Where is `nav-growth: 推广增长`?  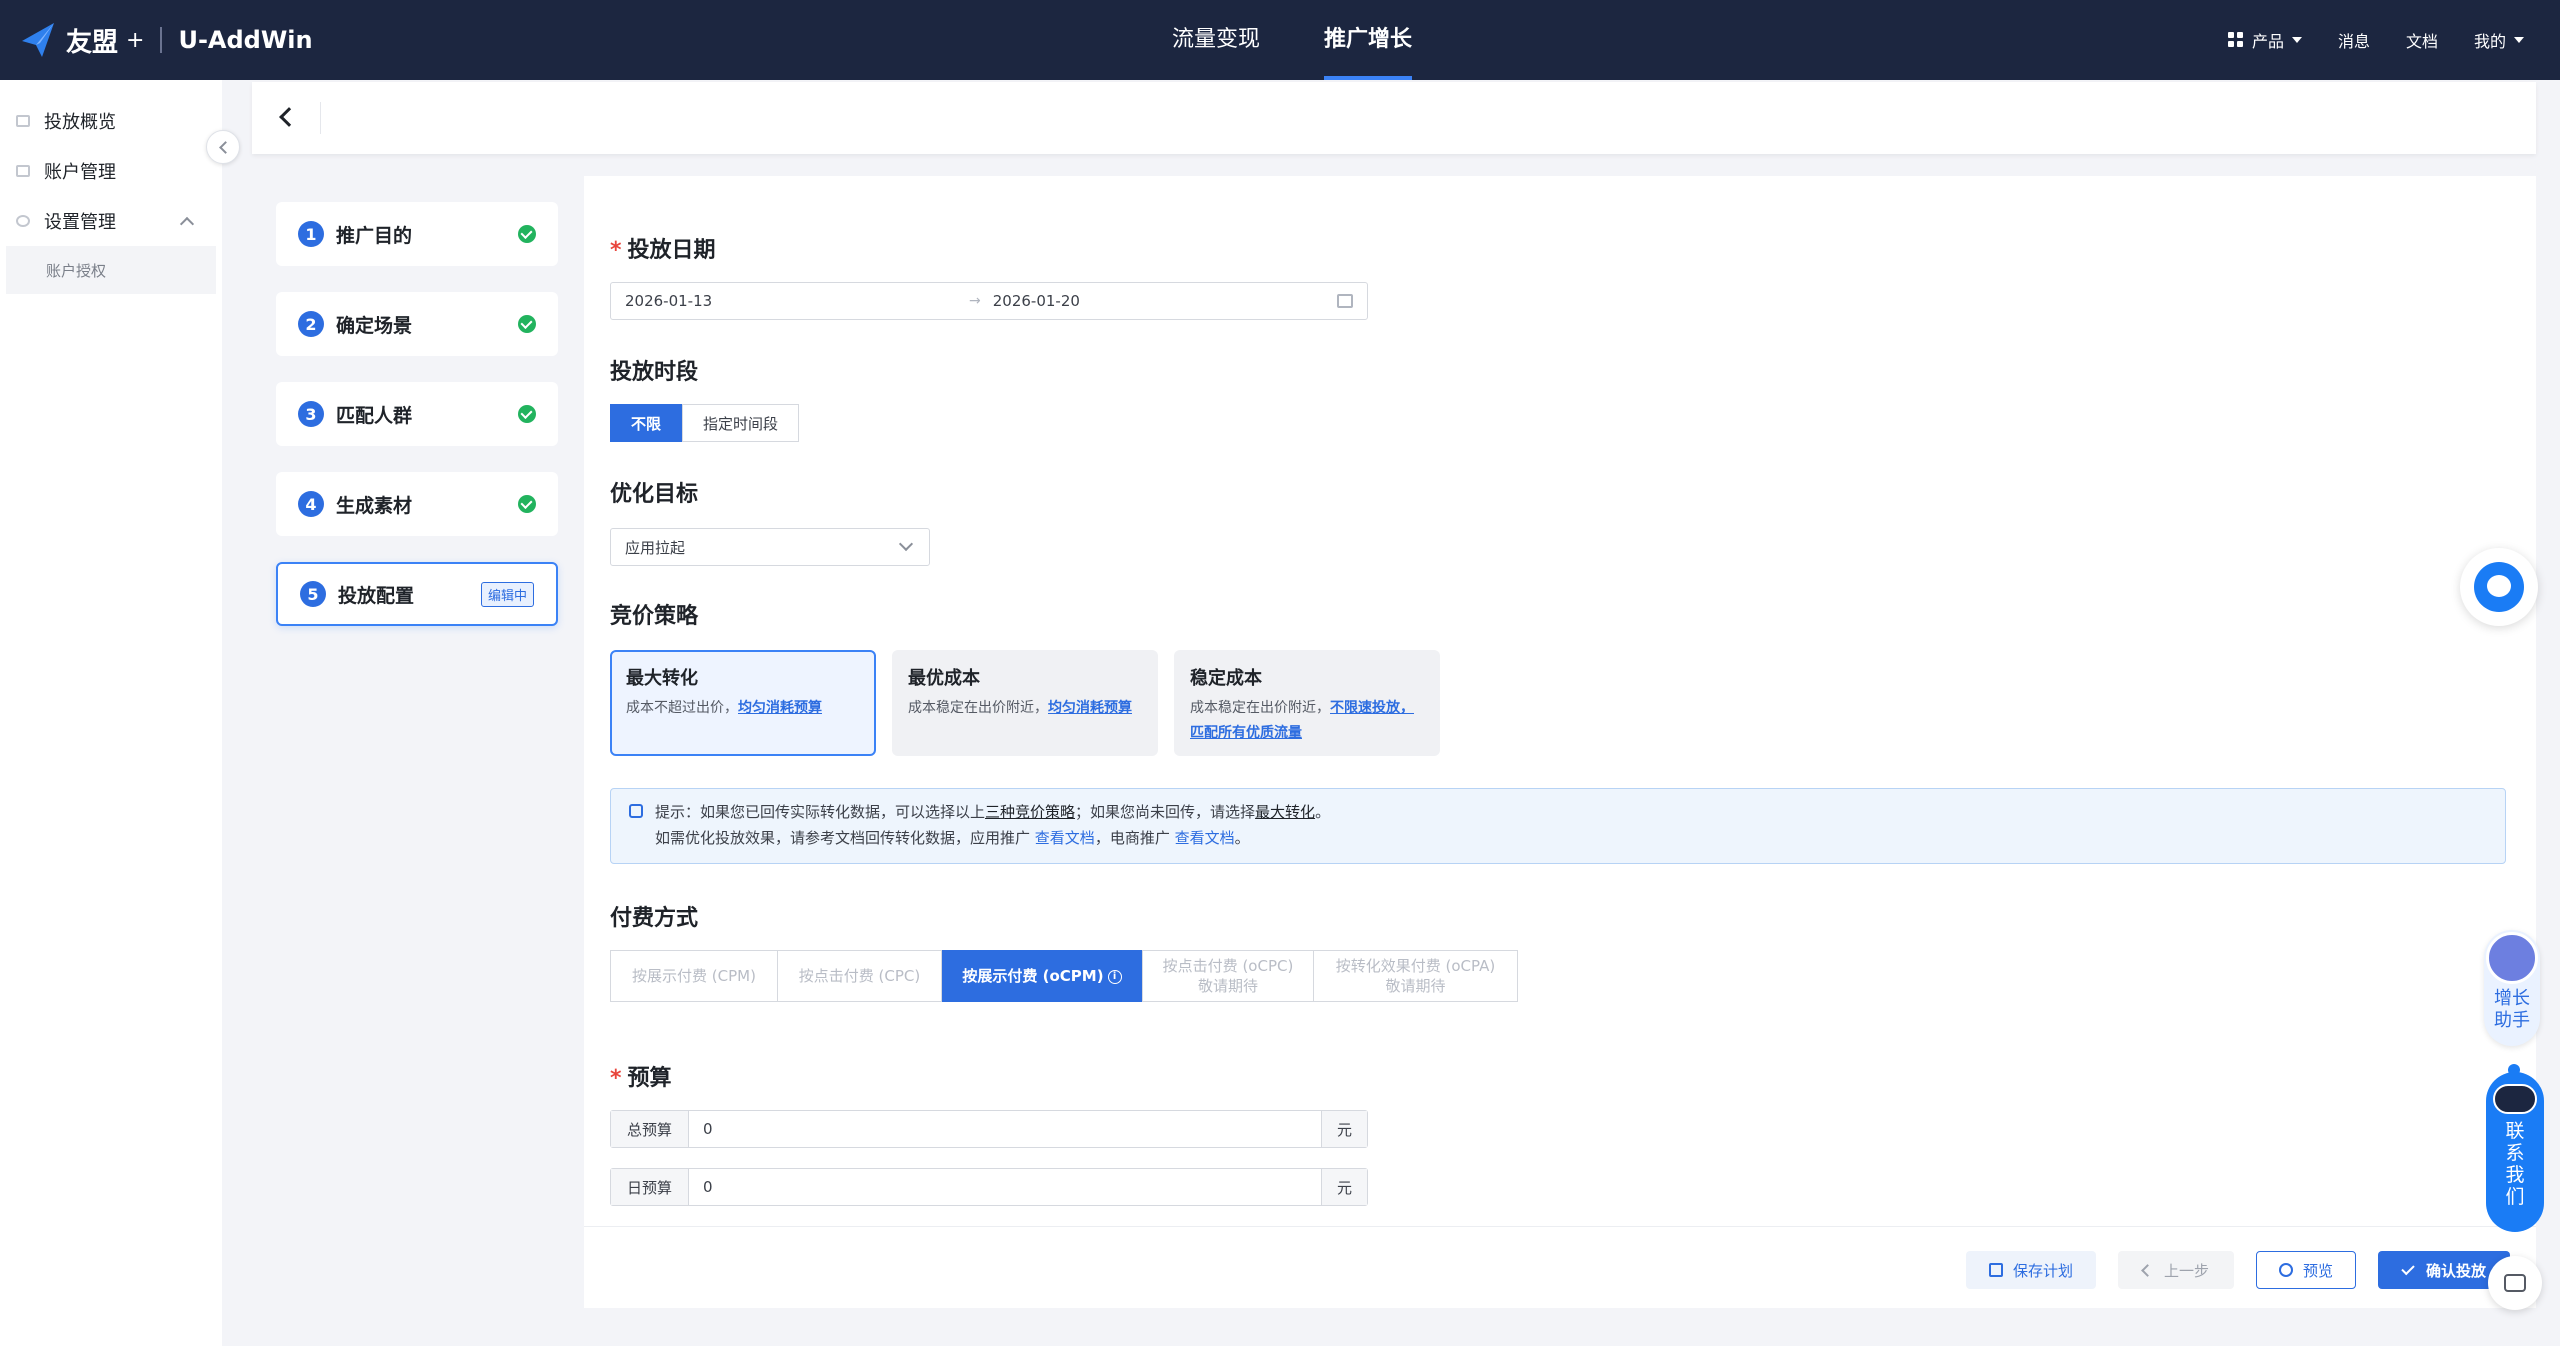
nav-growth: 推广增长 is located at coordinates (1368, 40).